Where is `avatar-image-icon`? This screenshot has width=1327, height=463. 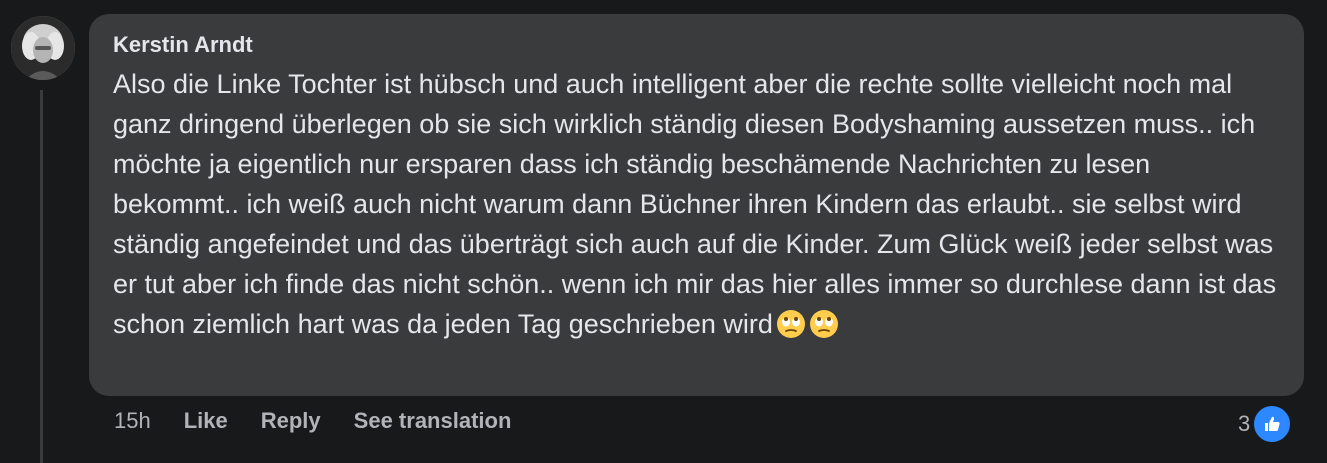 avatar-image-icon is located at coordinates (43, 48).